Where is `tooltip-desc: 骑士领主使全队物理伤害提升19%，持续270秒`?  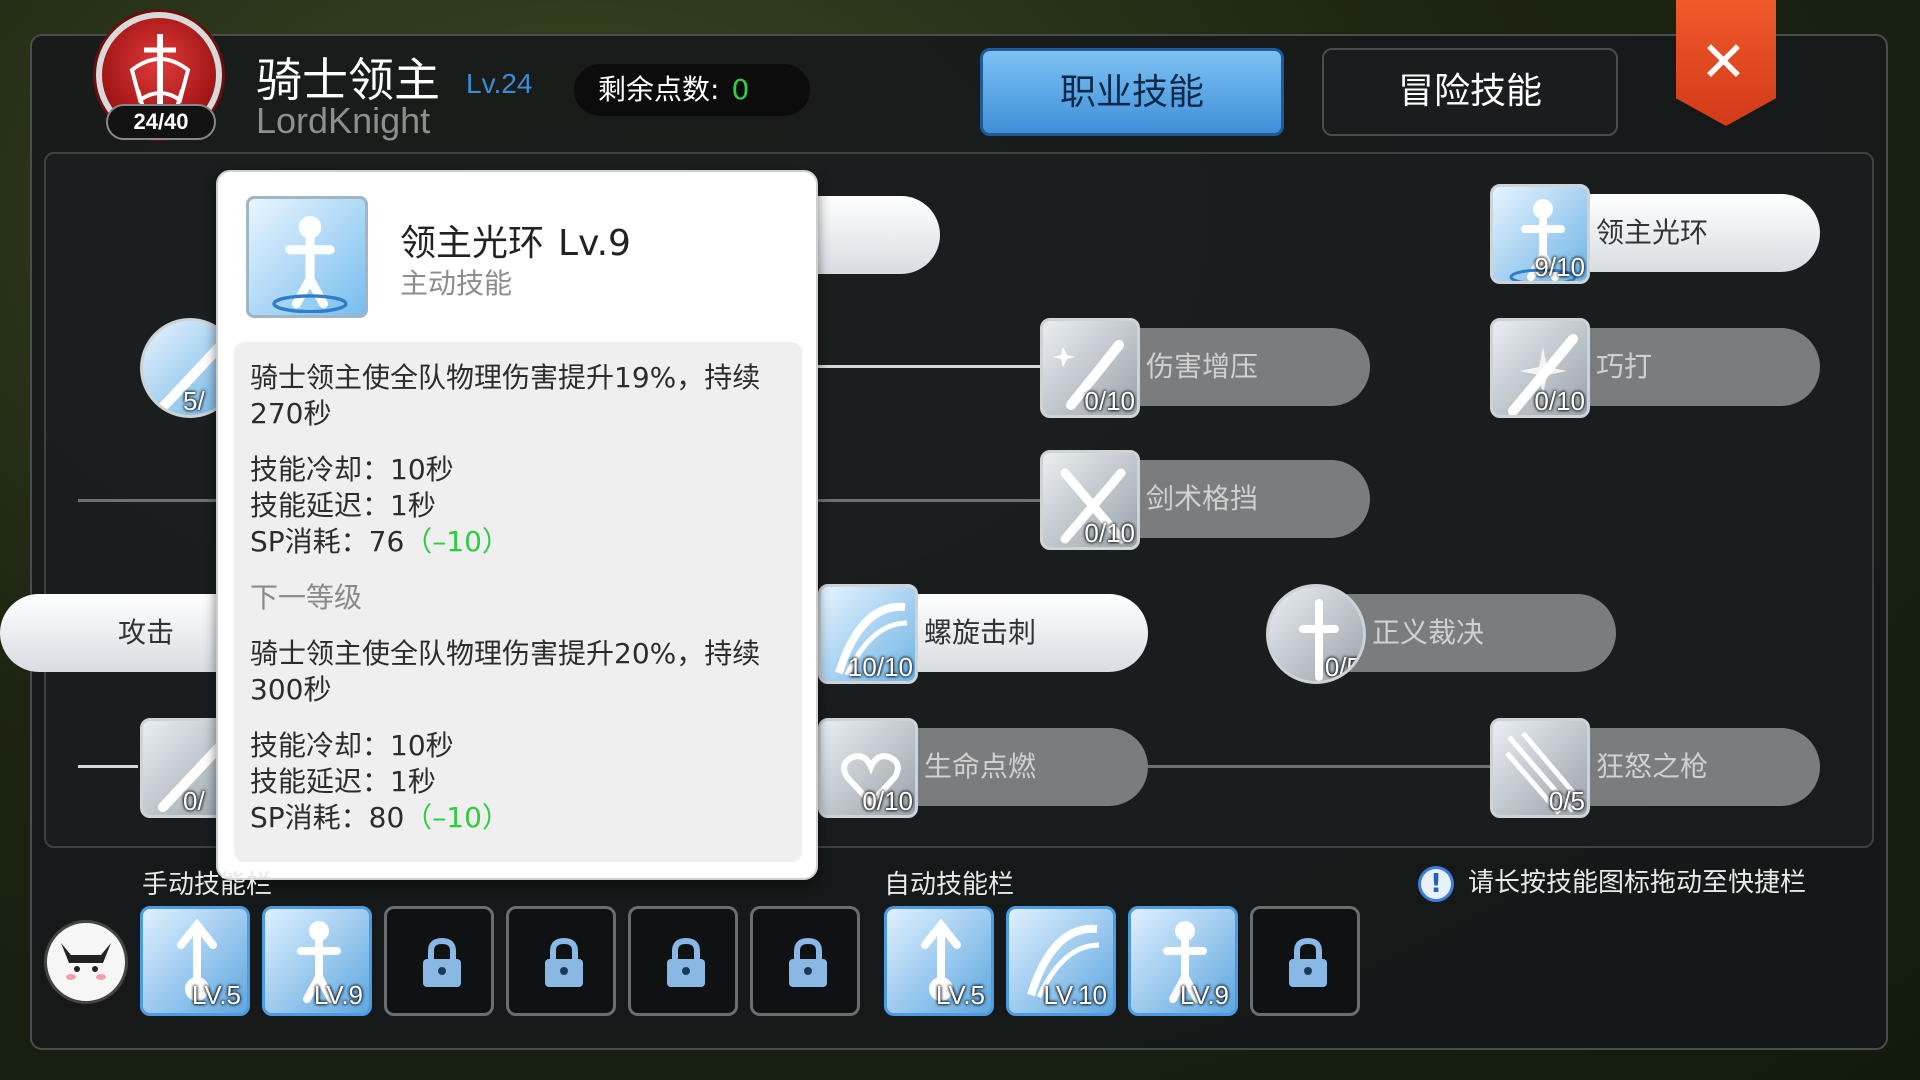 tooltip-desc: 骑士领主使全队物理伤害提升19%，持续270秒 is located at coordinates (505, 395).